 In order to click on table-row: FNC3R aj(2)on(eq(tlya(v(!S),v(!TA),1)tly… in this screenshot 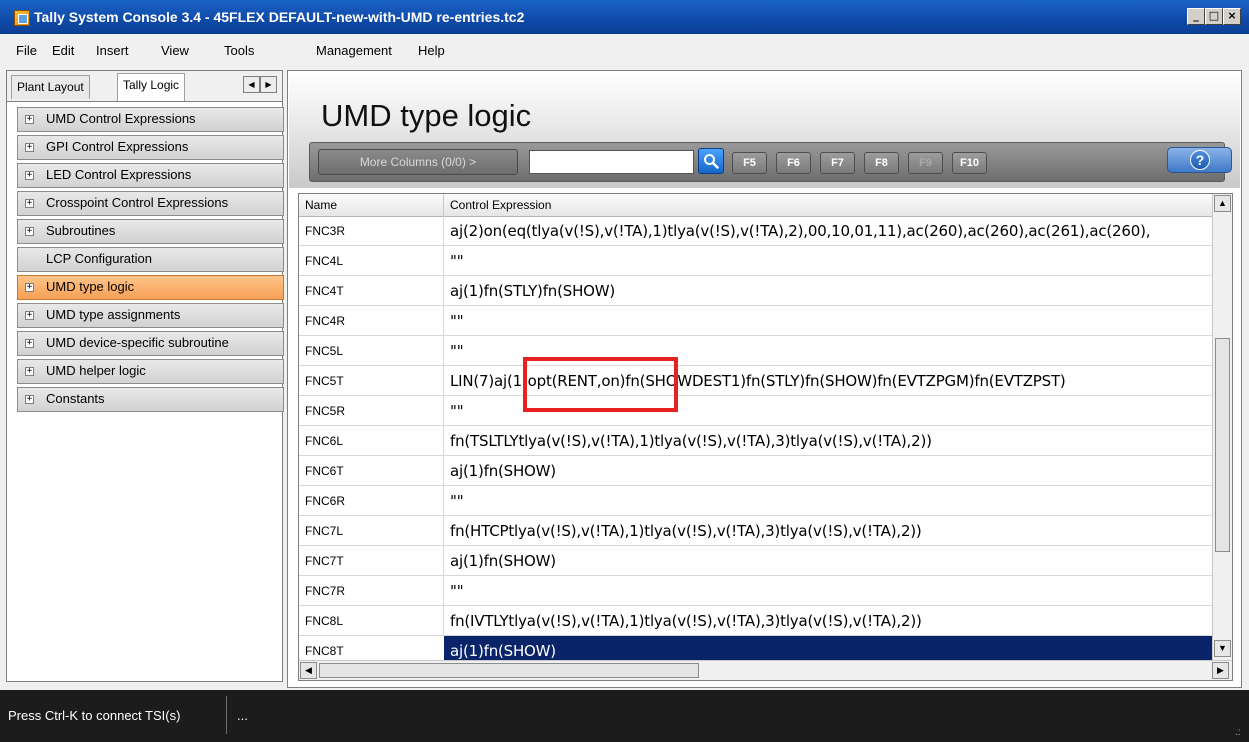, I will do `click(755, 231)`.